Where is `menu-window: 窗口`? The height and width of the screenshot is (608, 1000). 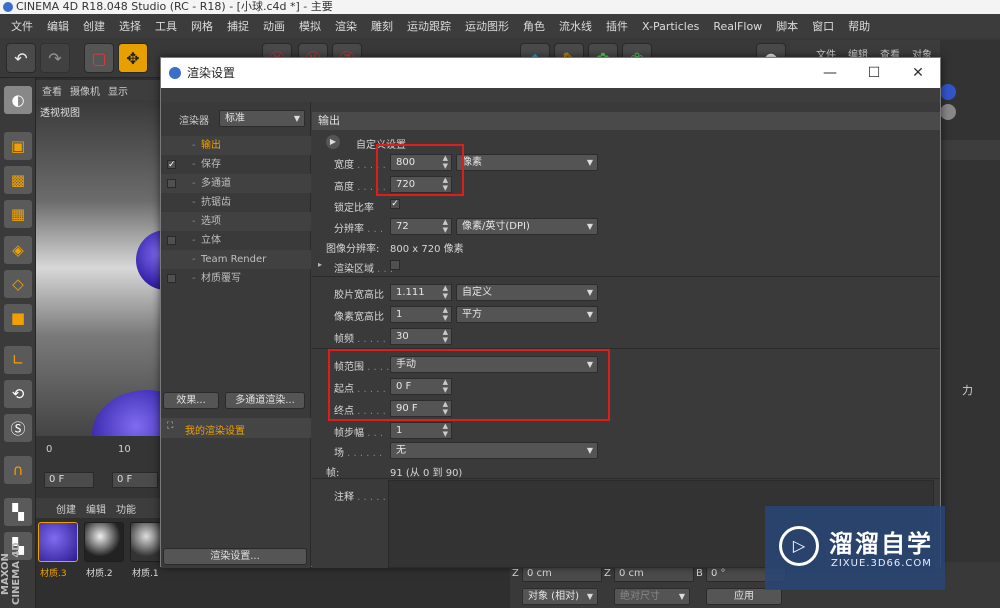 menu-window: 窗口 is located at coordinates (823, 26).